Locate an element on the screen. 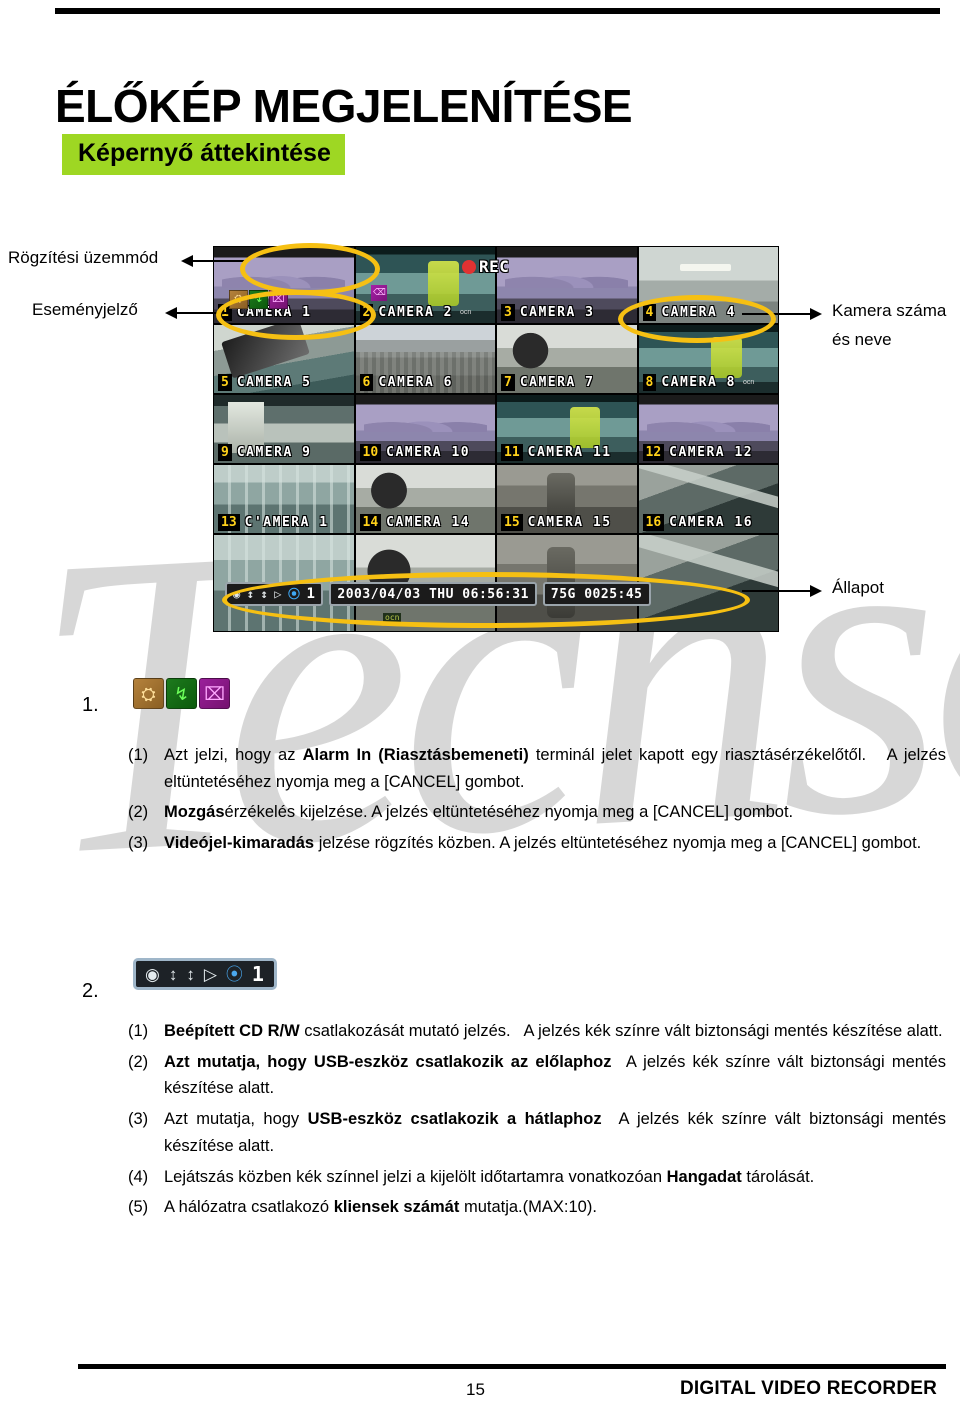 Image resolution: width=960 pixels, height=1408 pixels. camera-label-11: 11 CAMERA 11 is located at coordinates (567, 453).